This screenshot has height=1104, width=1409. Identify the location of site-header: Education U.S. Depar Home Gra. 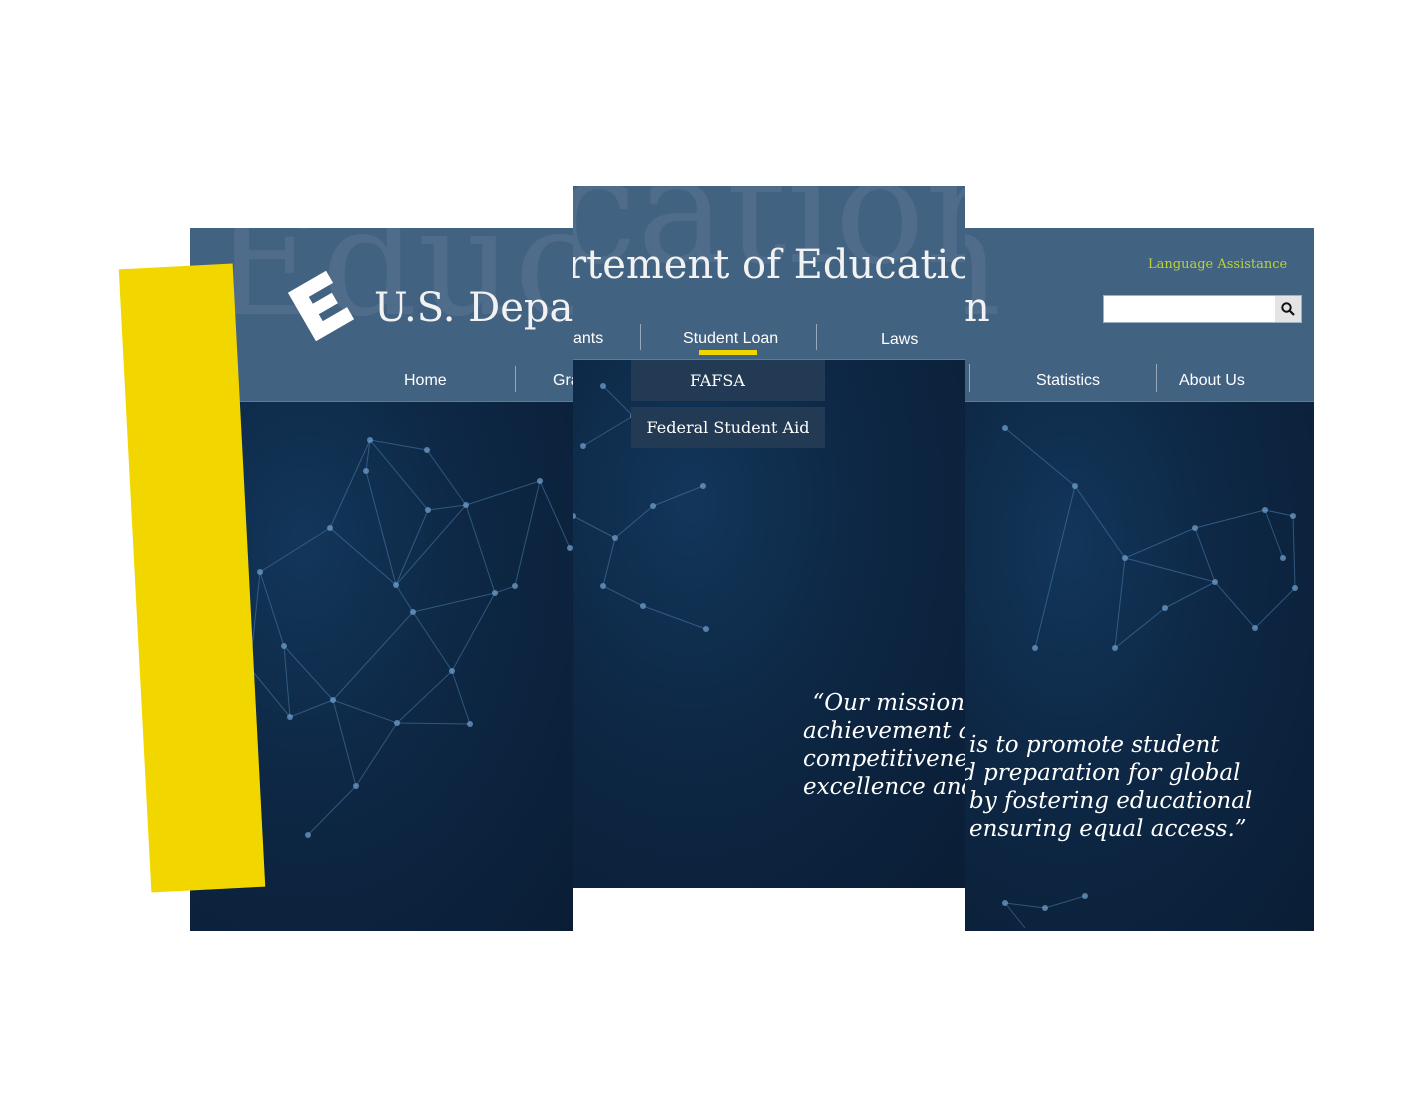
(381, 315).